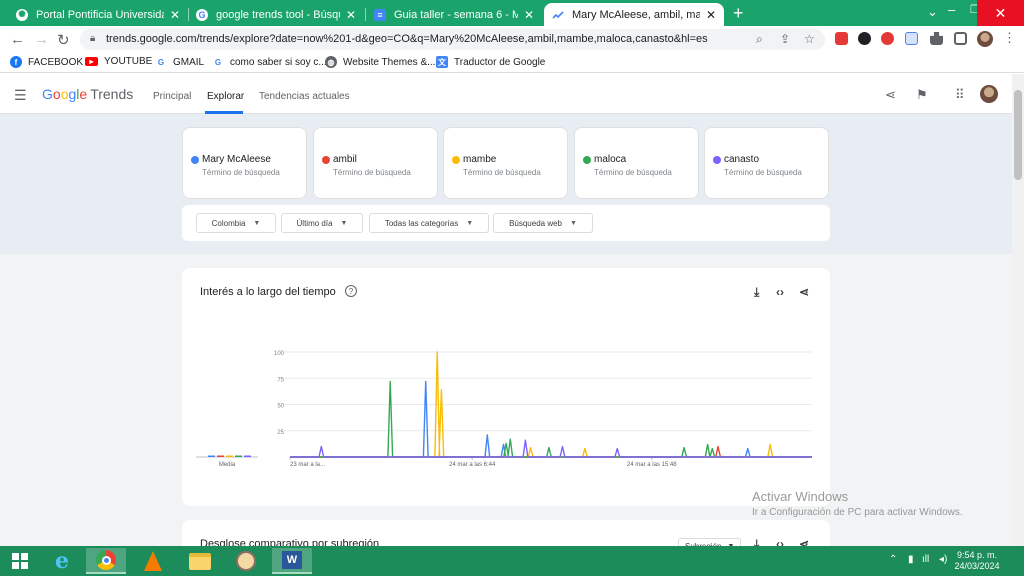  What do you see at coordinates (128, 61) in the screenshot?
I see `bookmark-label: YOUTUBE` at bounding box center [128, 61].